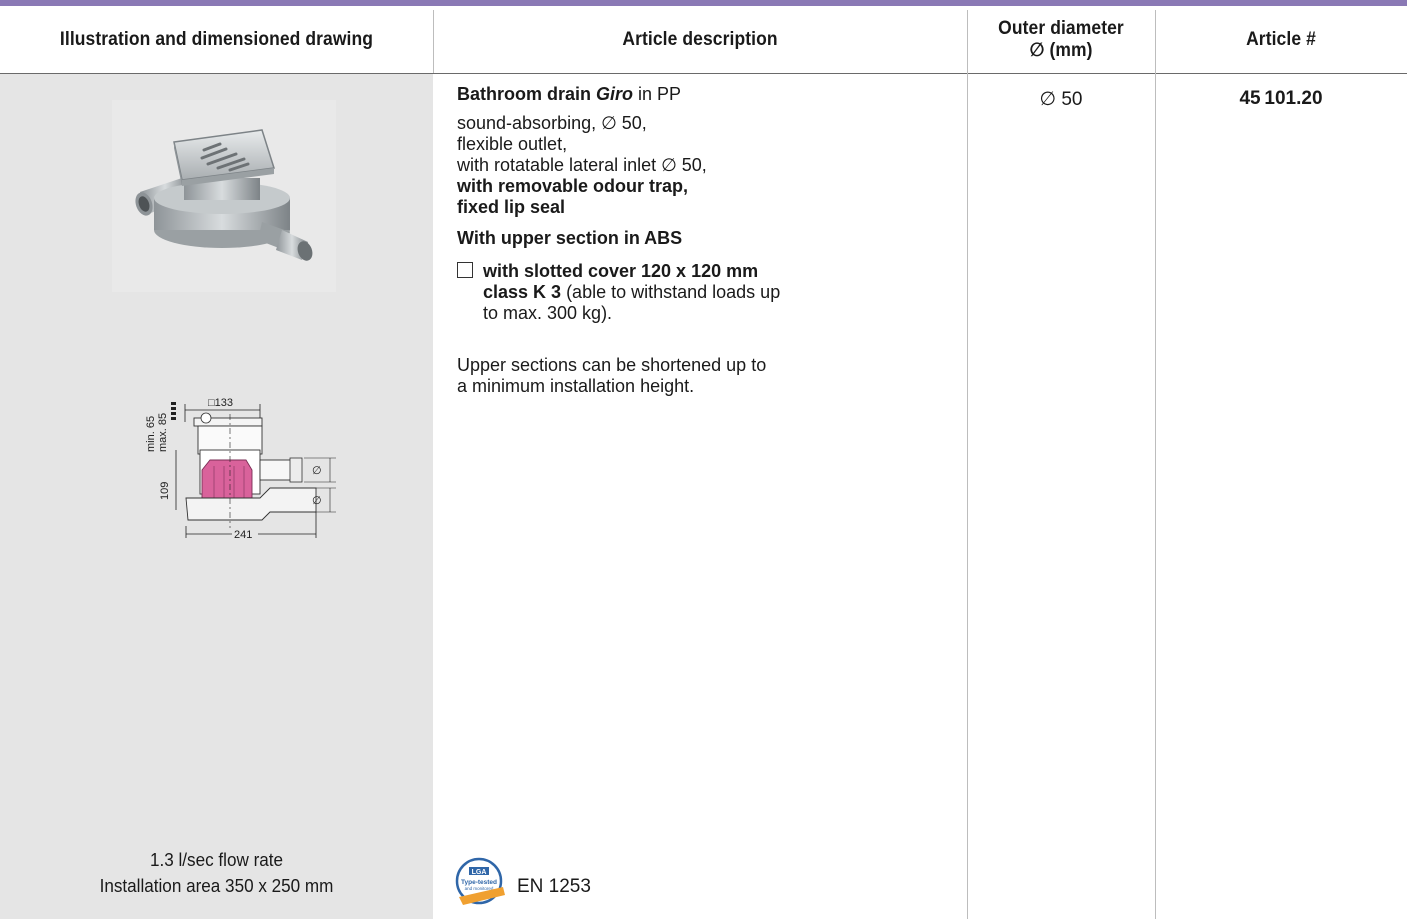 This screenshot has height=919, width=1407. Describe the element at coordinates (479, 872) in the screenshot. I see `badge-top-text: LGA` at that location.